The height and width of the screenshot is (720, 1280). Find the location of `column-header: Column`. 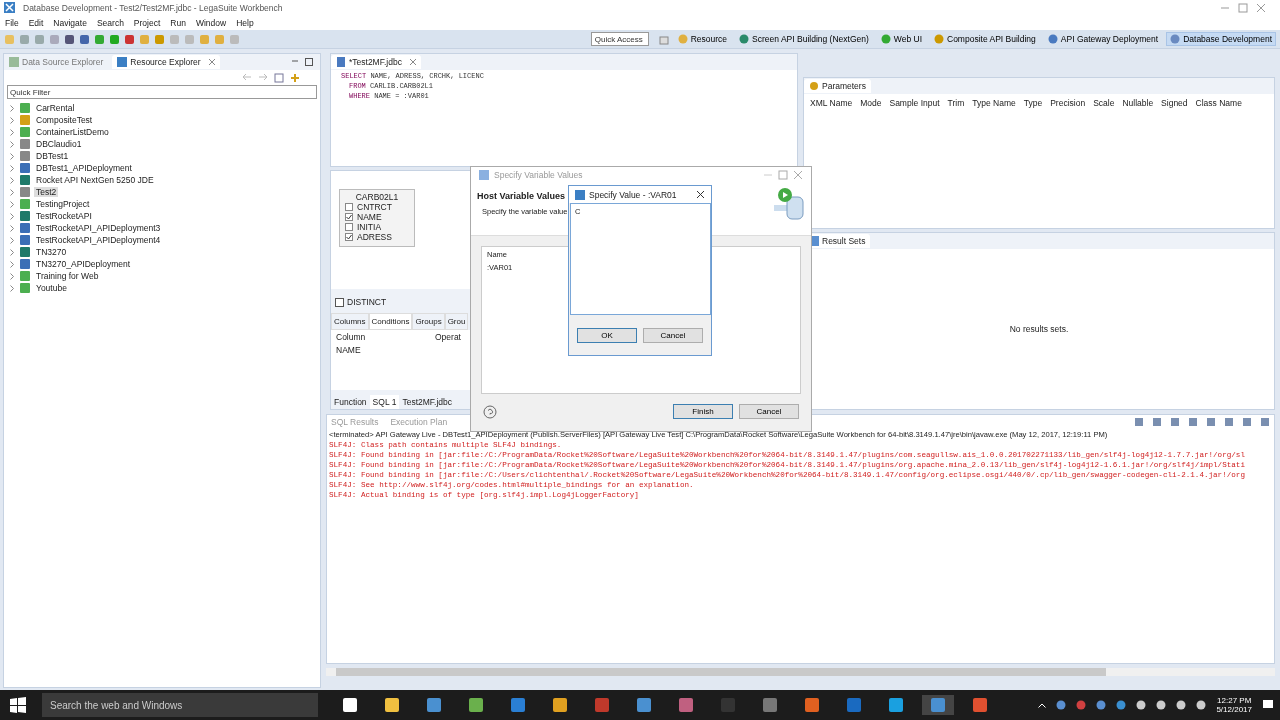

column-header: Column is located at coordinates (351, 336).